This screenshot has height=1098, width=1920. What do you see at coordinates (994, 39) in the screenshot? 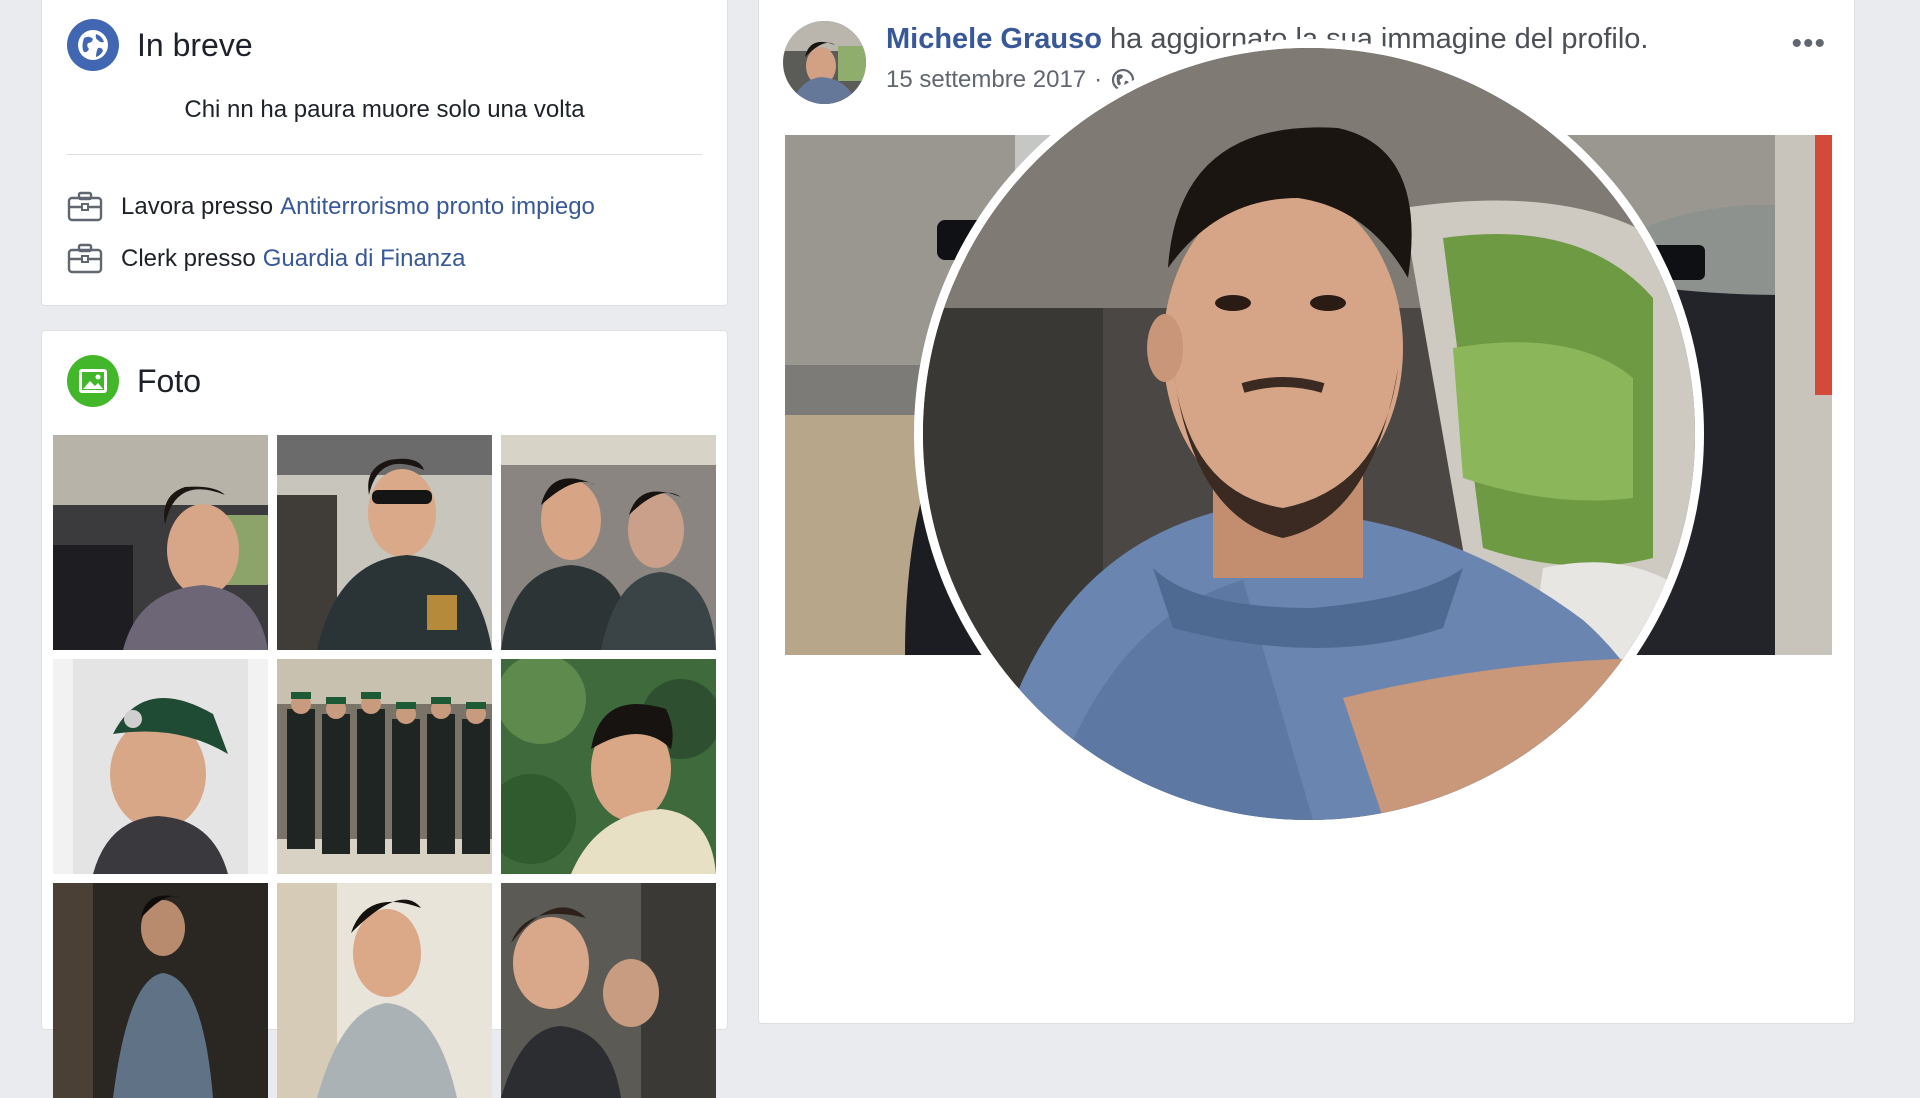
I see `author-name-link: Michele Grauso` at bounding box center [994, 39].